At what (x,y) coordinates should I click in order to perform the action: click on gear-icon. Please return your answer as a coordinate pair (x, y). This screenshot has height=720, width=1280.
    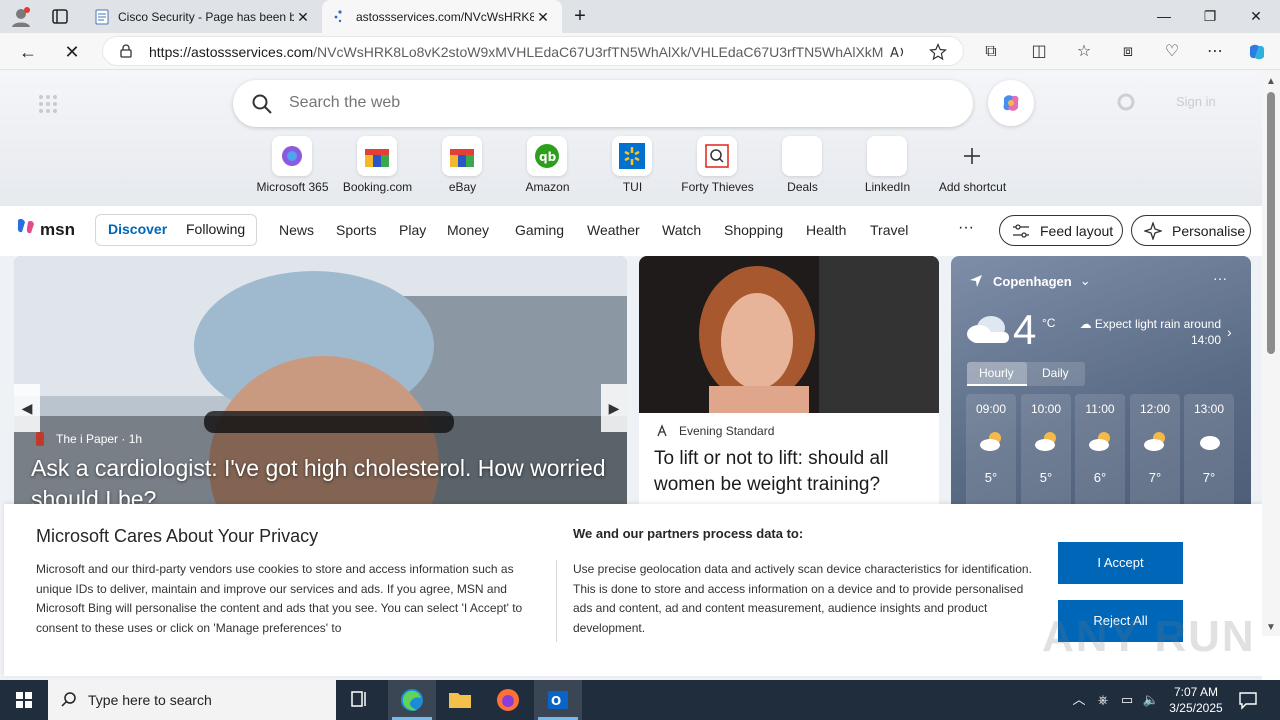
    Looking at the image, I should click on (1126, 102).